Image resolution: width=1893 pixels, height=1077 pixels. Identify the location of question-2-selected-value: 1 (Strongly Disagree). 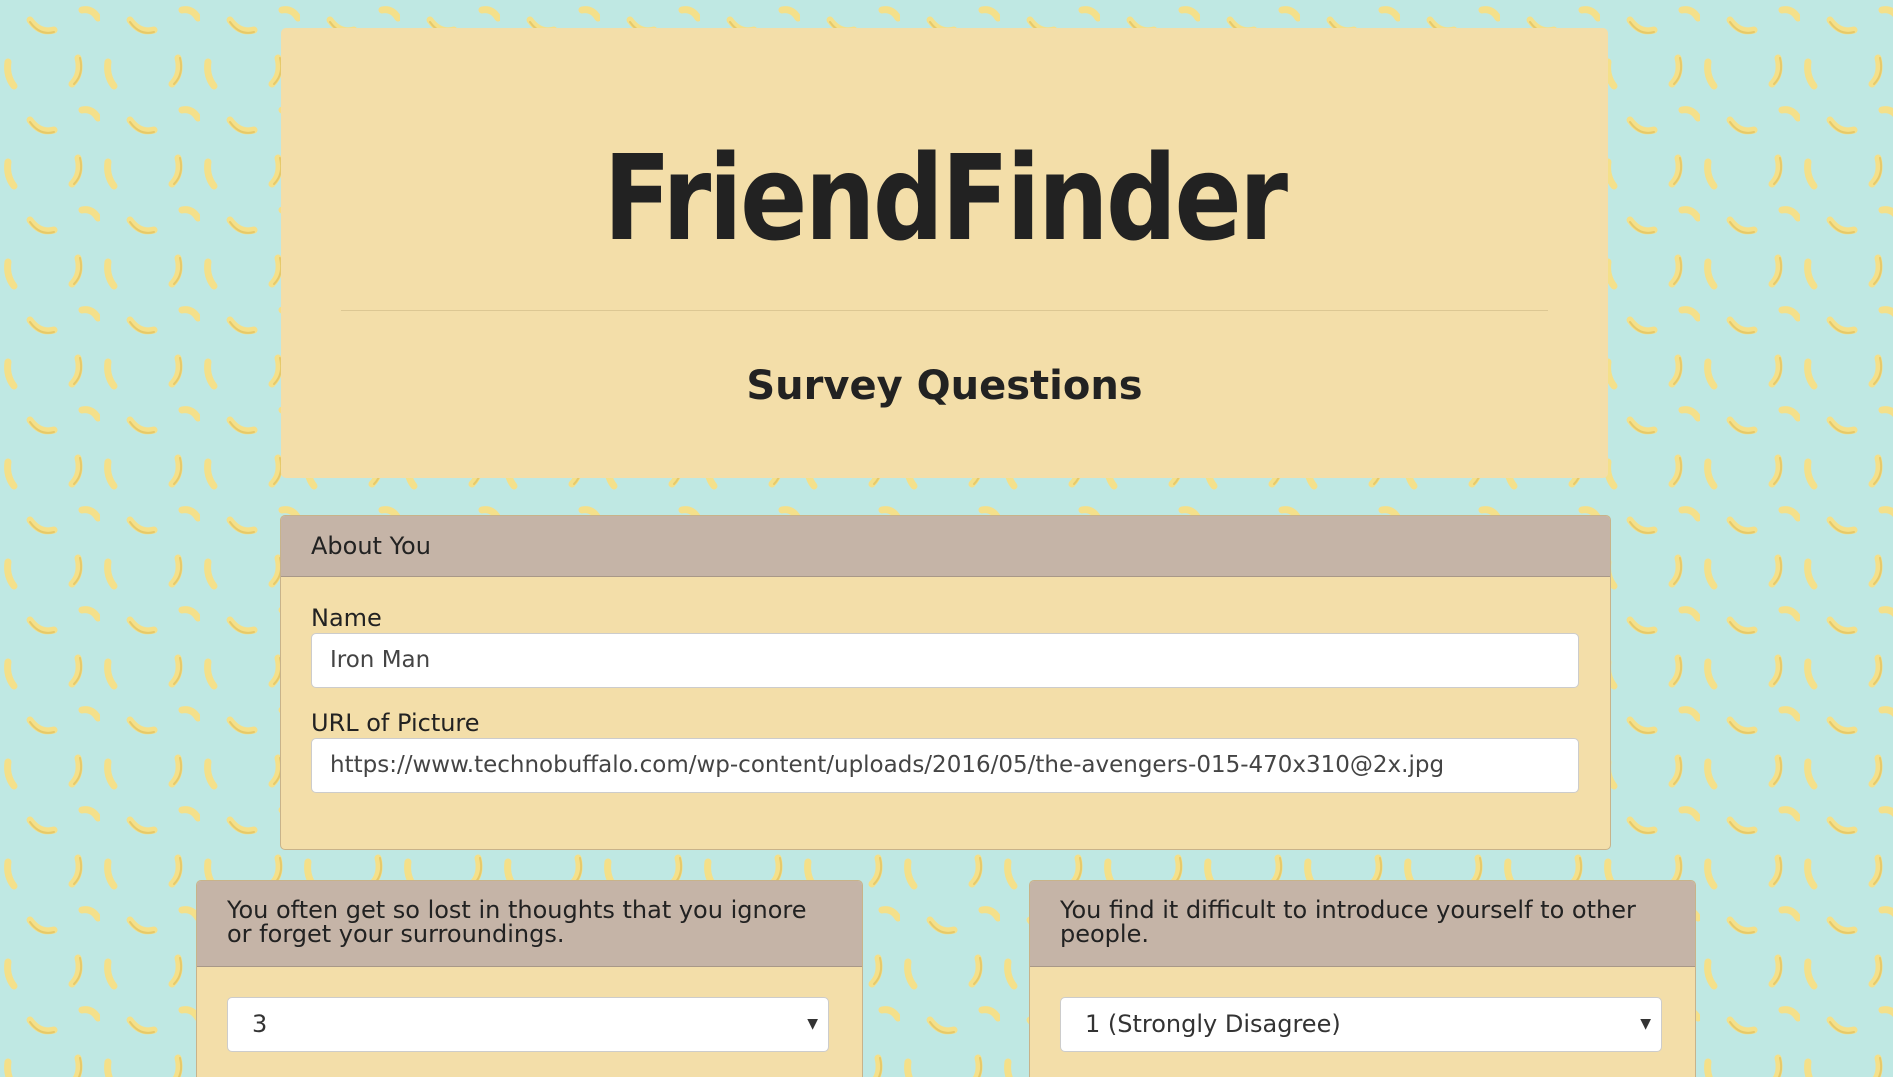
(1213, 1024).